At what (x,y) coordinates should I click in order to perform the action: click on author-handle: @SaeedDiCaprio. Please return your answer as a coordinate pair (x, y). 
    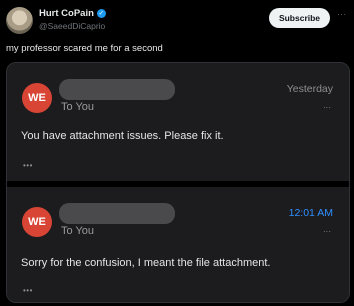
    Looking at the image, I should click on (72, 26).